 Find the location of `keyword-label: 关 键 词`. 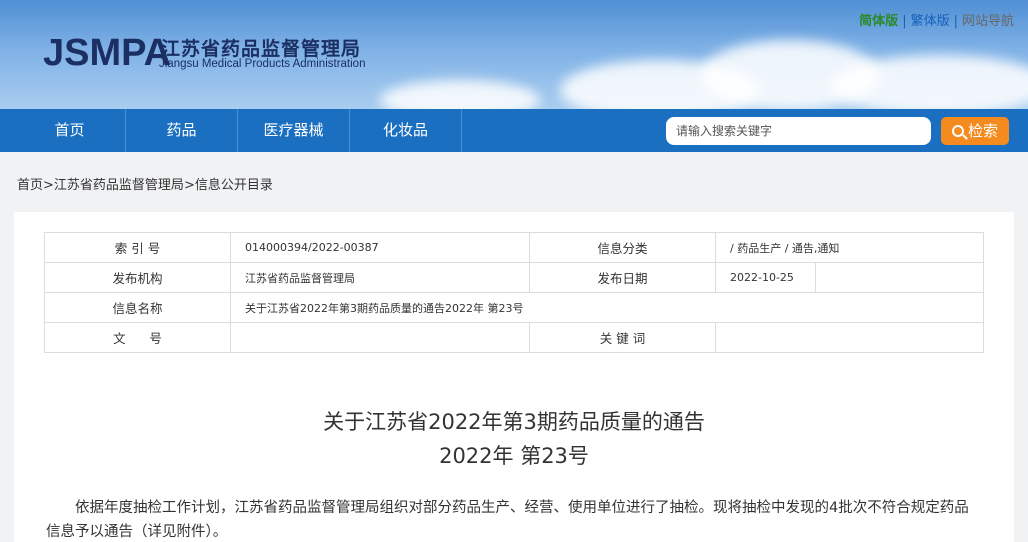

keyword-label: 关 键 词 is located at coordinates (622, 337).